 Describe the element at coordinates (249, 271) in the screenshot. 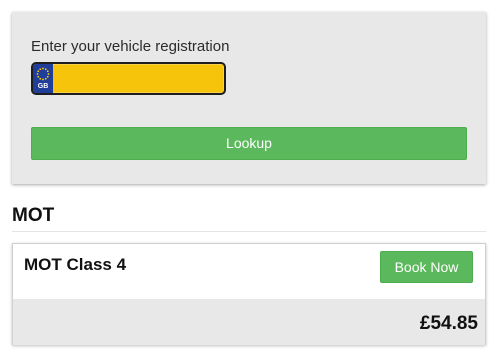

I see `product-card-header: MOT Class 4 Book Now` at that location.